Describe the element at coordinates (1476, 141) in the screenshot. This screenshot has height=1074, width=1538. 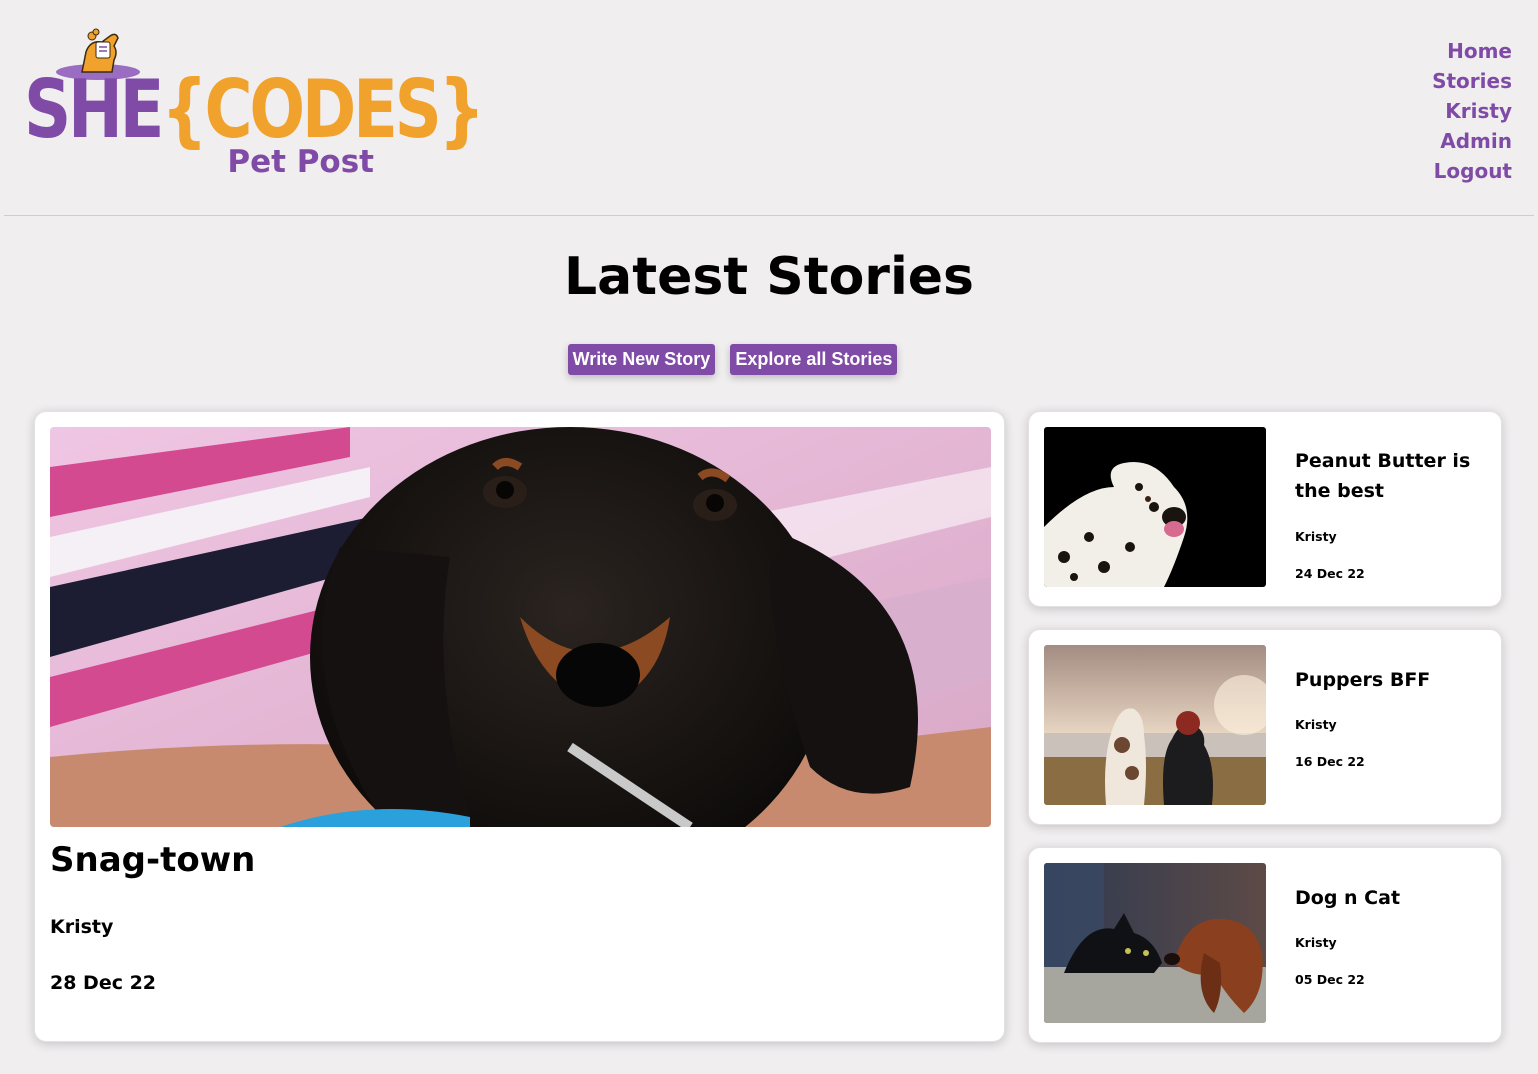
I see `nav-admin-link: Admin` at that location.